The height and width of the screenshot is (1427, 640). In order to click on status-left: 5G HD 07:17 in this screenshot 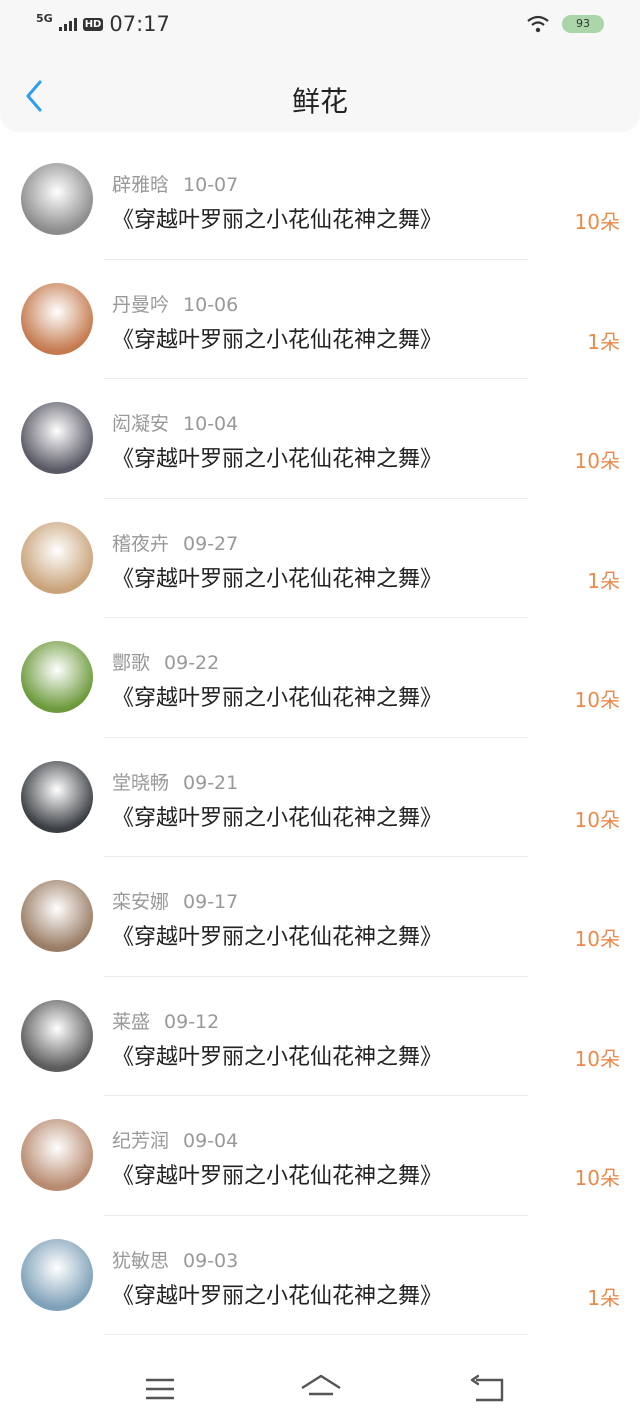, I will do `click(103, 24)`.